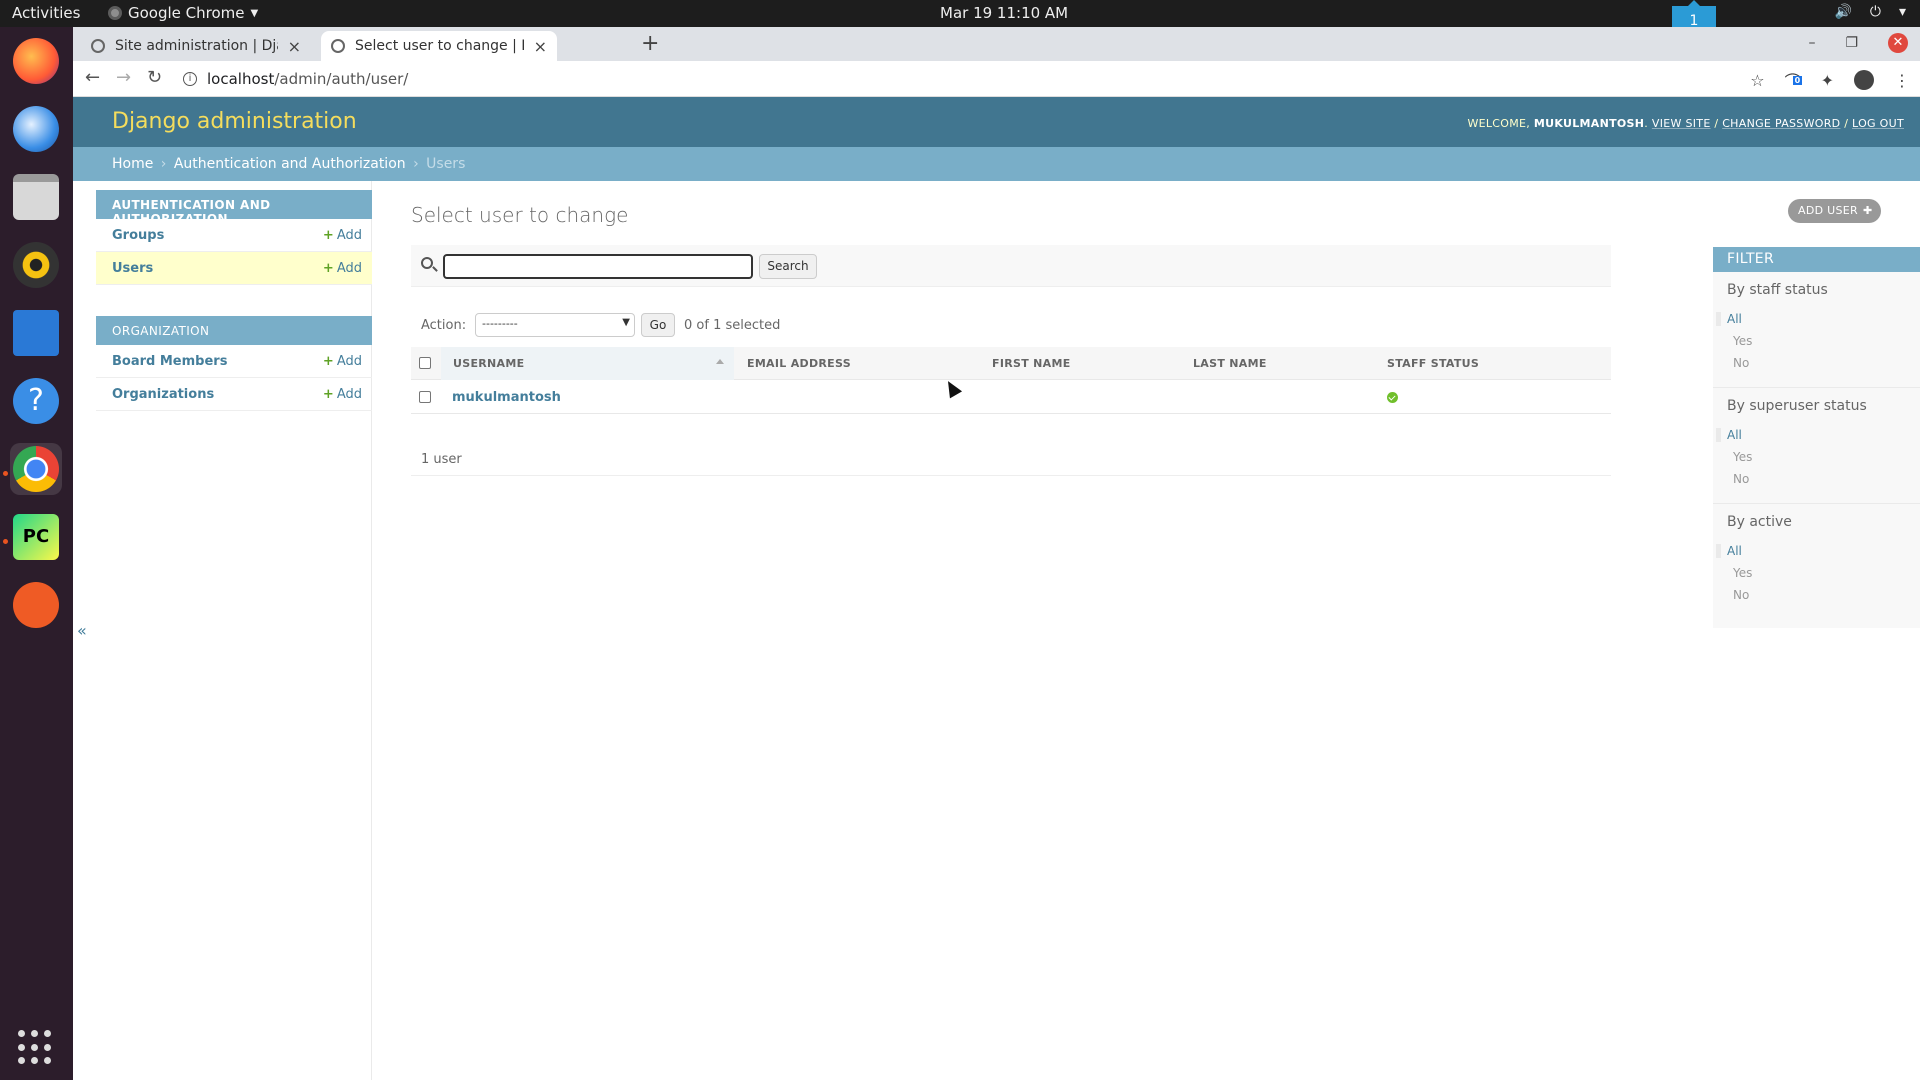  I want to click on username-link: mukulmantosh, so click(506, 397).